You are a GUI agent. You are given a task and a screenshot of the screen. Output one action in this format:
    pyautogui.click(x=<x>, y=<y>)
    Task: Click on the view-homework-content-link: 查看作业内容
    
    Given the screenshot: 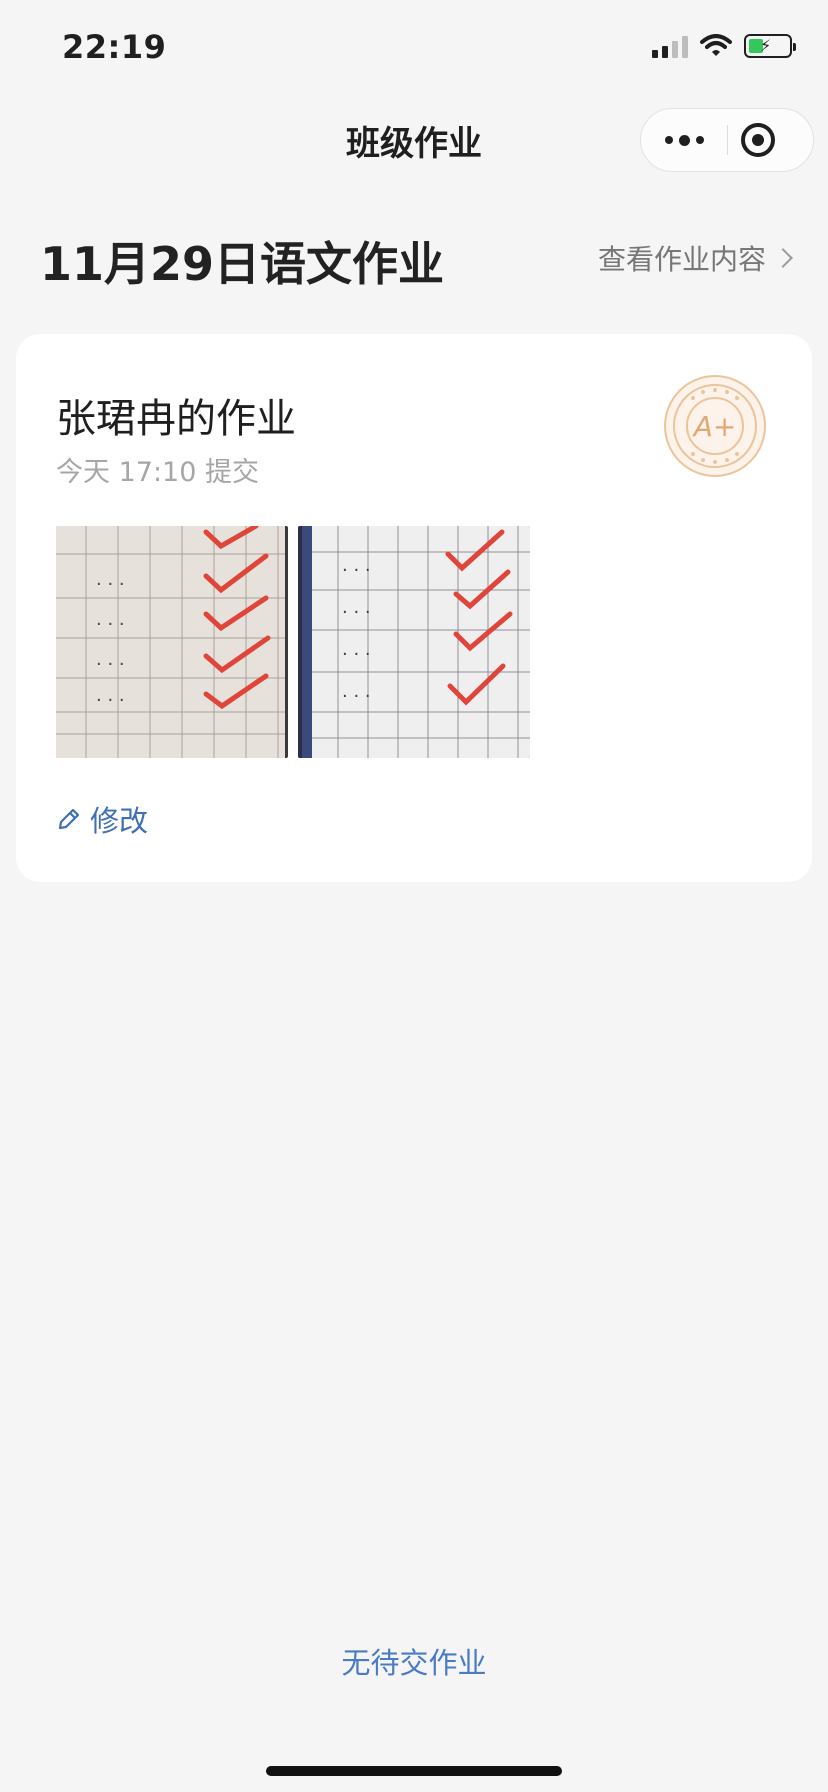 What is the action you would take?
    pyautogui.click(x=695, y=258)
    